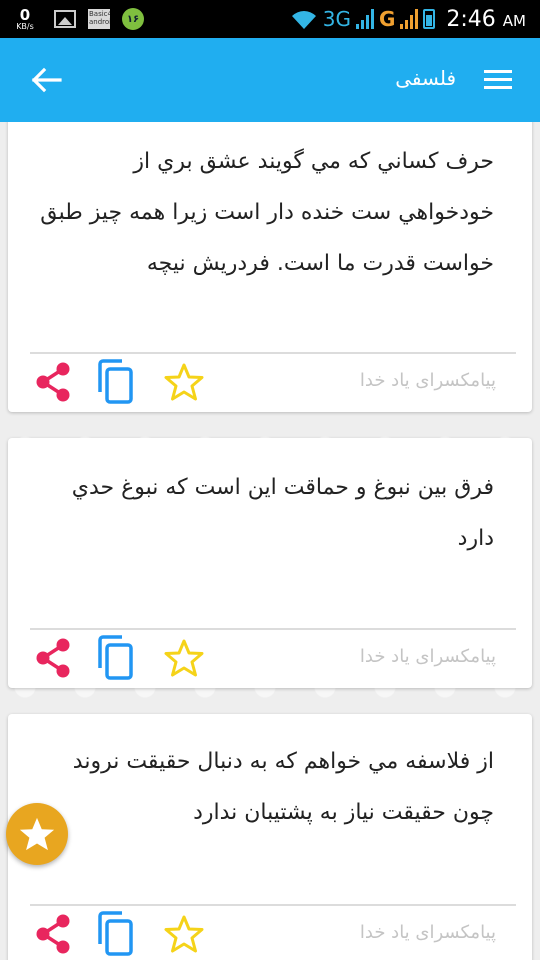 The height and width of the screenshot is (960, 540). Describe the element at coordinates (429, 19) in the screenshot. I see `battery-icon` at that location.